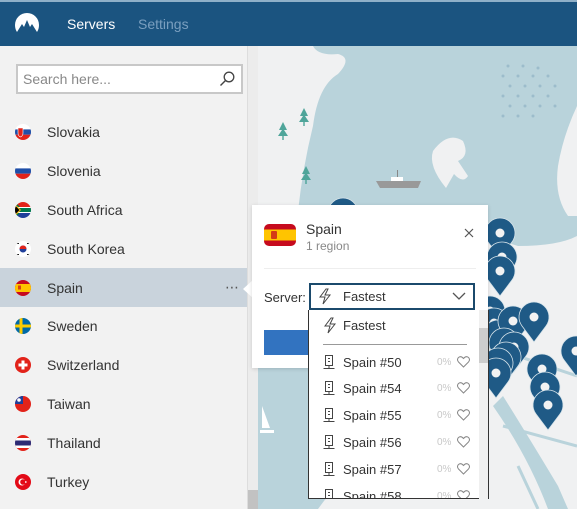 This screenshot has width=577, height=509. What do you see at coordinates (23, 132) in the screenshot?
I see `slovakia-flag-icon` at bounding box center [23, 132].